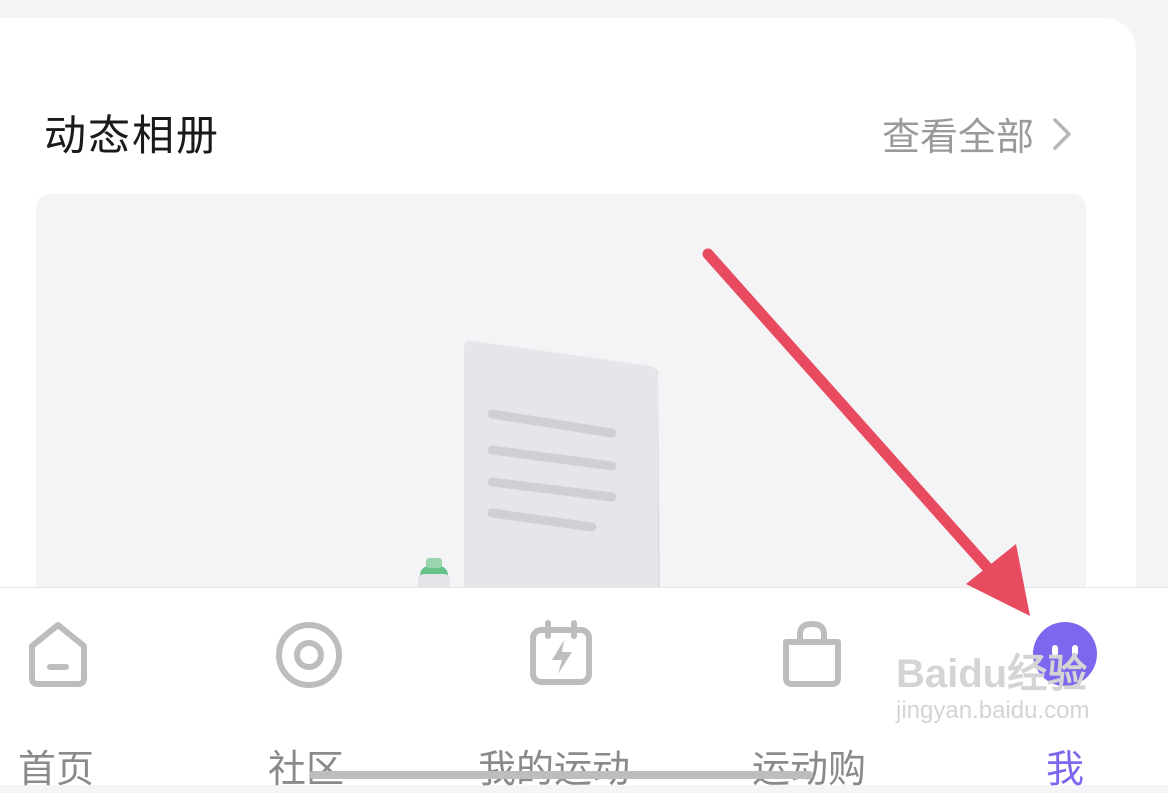 This screenshot has width=1168, height=793. I want to click on empty-document-illustration, so click(539, 477).